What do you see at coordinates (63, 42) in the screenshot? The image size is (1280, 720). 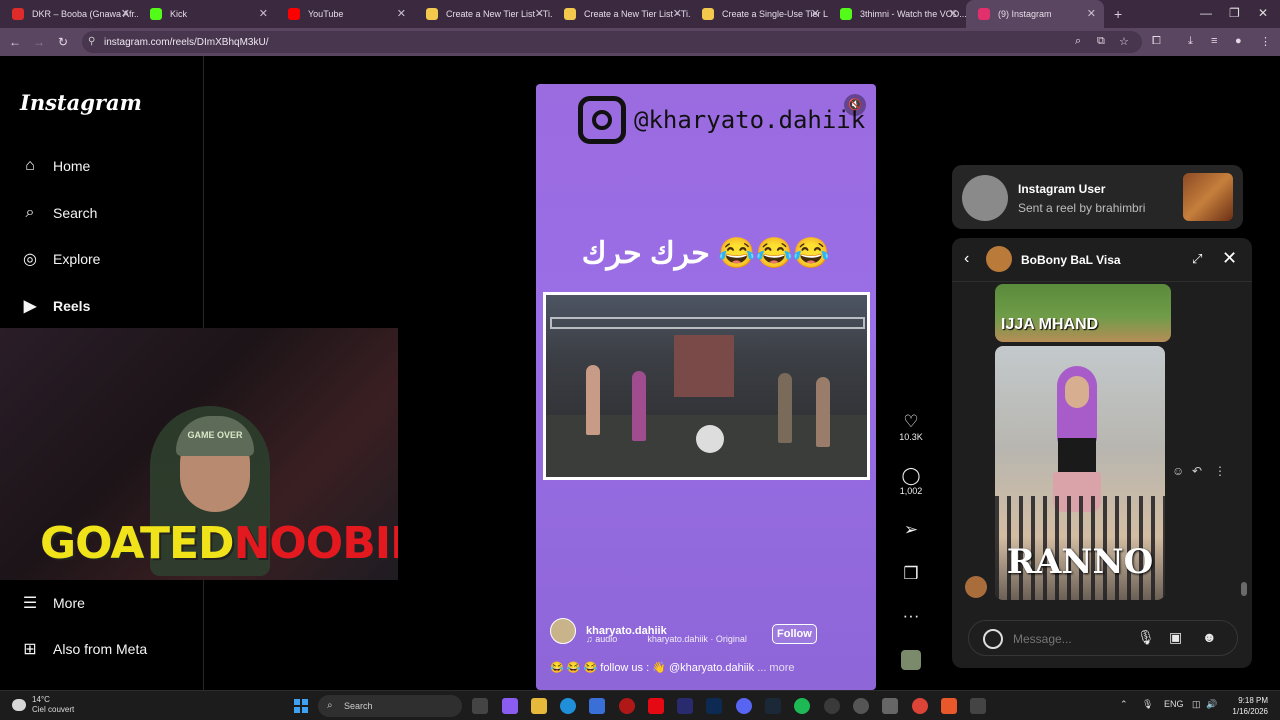 I see `reload-icon: ↻` at bounding box center [63, 42].